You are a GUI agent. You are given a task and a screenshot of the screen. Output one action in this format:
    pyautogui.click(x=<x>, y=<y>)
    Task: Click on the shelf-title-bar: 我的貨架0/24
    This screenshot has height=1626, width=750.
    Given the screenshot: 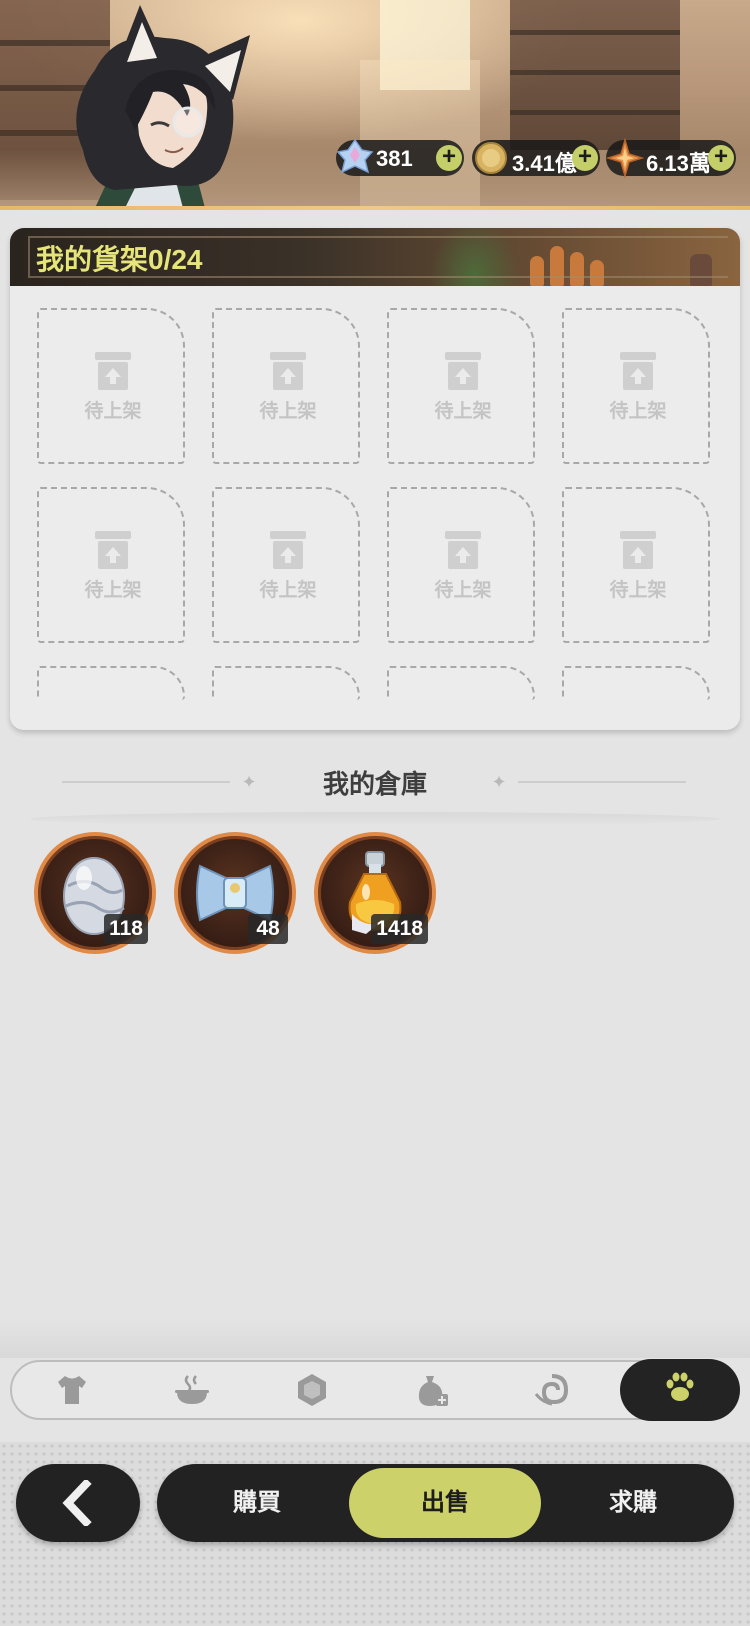 What is the action you would take?
    pyautogui.click(x=375, y=258)
    